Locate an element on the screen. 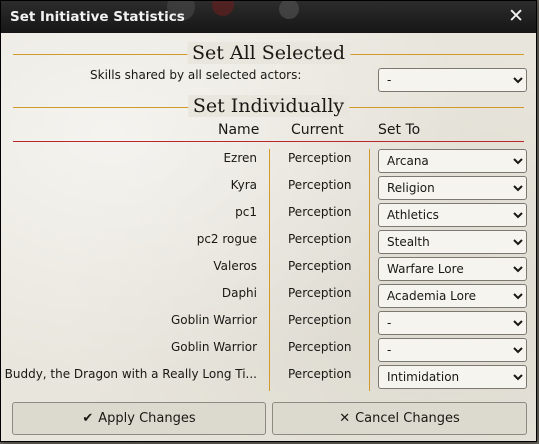 This screenshot has width=539, height=444. row-set-to-select: Academia Lore is located at coordinates (452, 296).